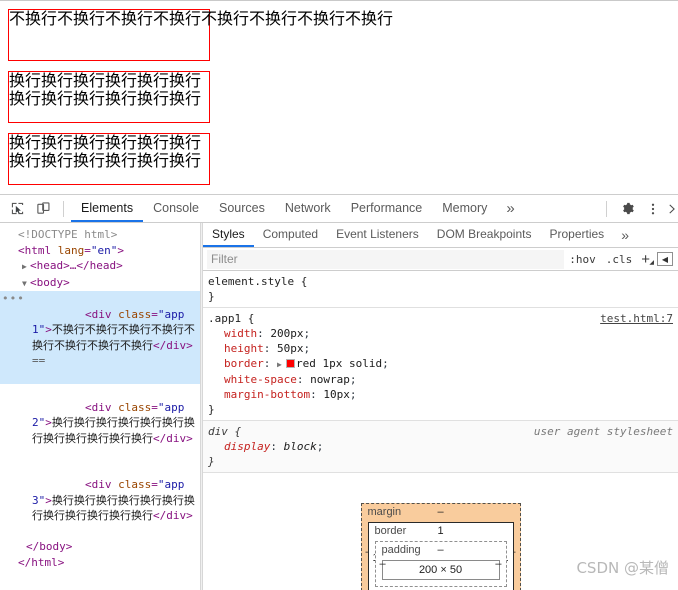 The width and height of the screenshot is (678, 590). What do you see at coordinates (290, 363) in the screenshot?
I see `color-swatch-red` at bounding box center [290, 363].